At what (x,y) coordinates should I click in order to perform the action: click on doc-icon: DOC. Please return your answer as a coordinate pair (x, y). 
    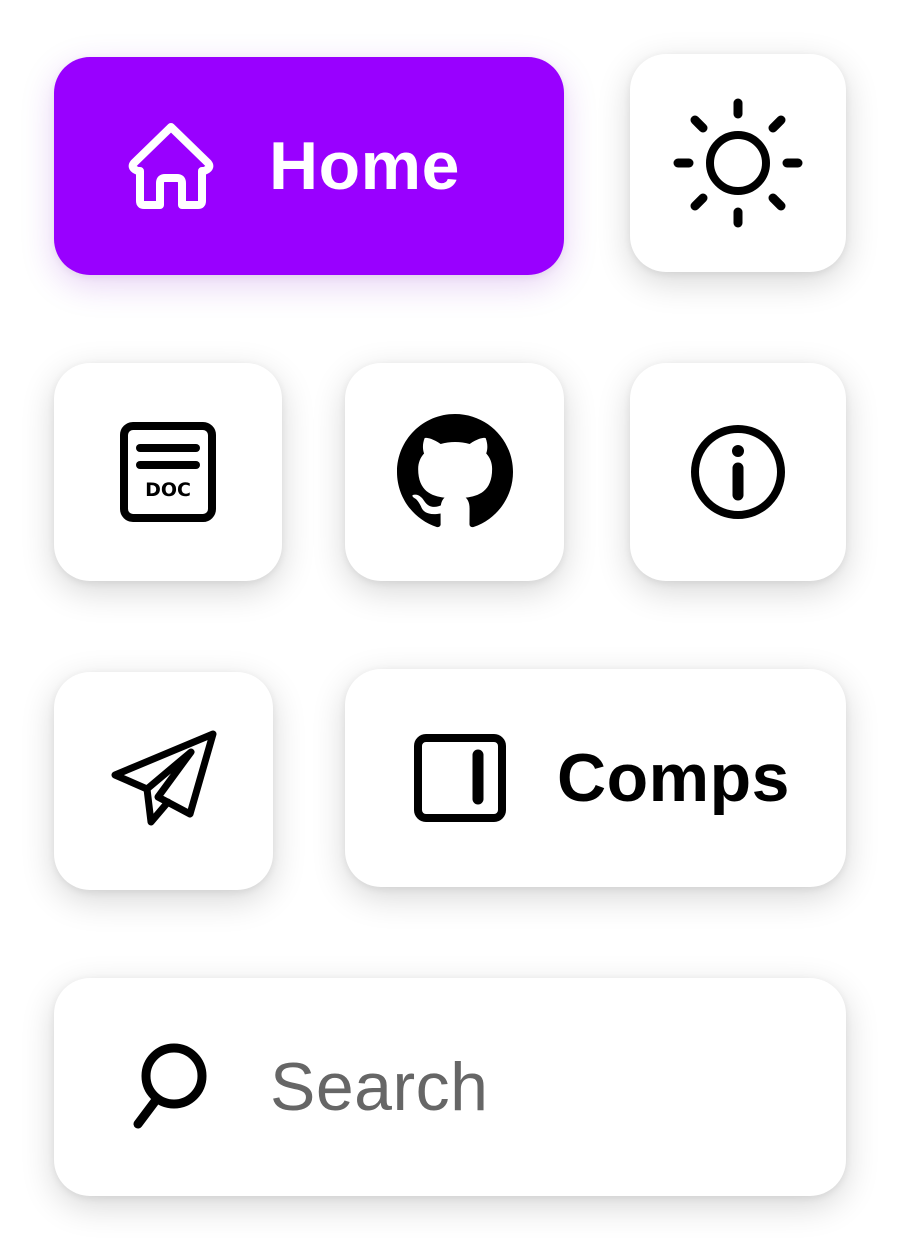
    Looking at the image, I should click on (168, 472).